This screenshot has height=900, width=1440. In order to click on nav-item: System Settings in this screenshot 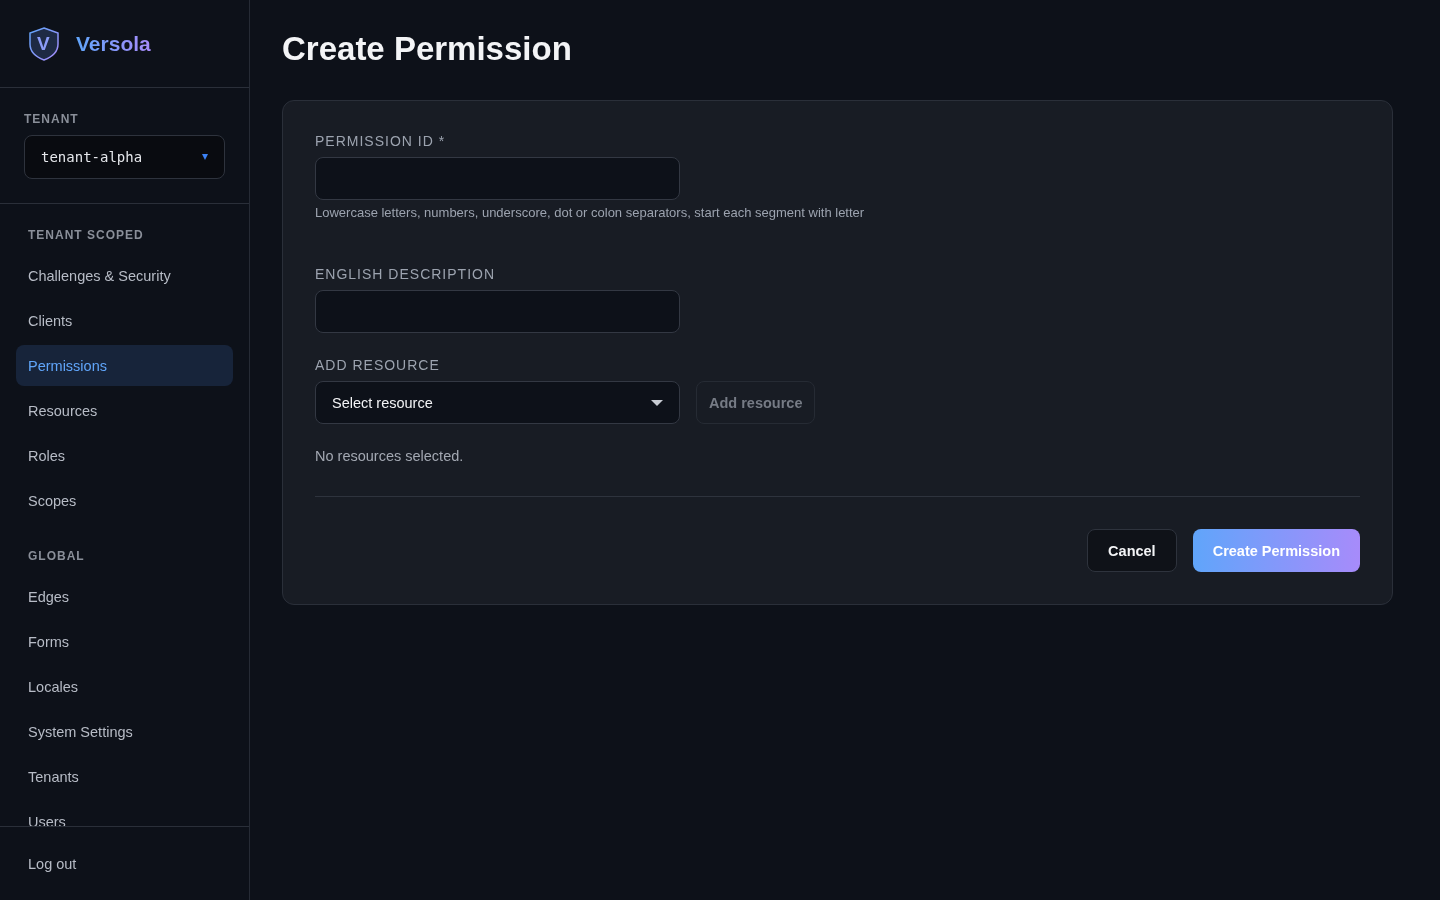, I will do `click(124, 731)`.